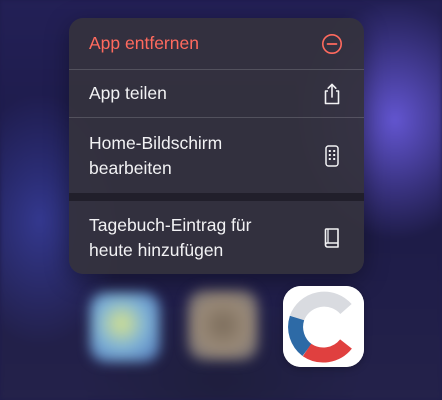 This screenshot has height=400, width=442. What do you see at coordinates (170, 237) in the screenshot?
I see `add-diary-entry-label: Tagebuch-Eintrag für heute hinzufügen` at bounding box center [170, 237].